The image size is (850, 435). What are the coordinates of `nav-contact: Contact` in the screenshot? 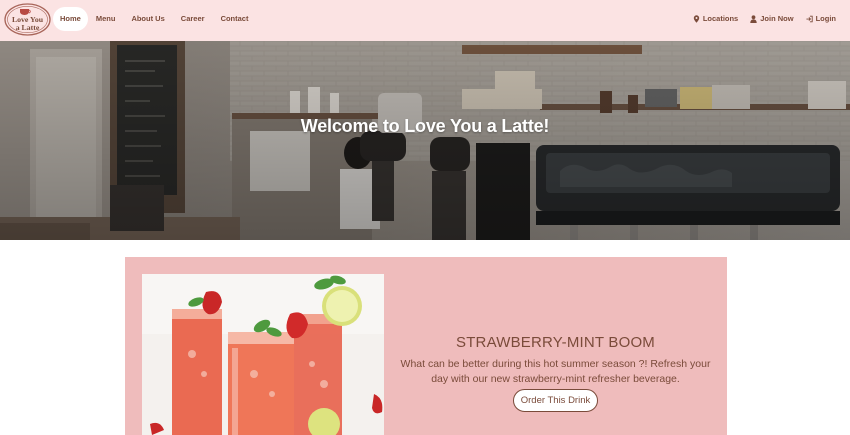 It's located at (235, 19).